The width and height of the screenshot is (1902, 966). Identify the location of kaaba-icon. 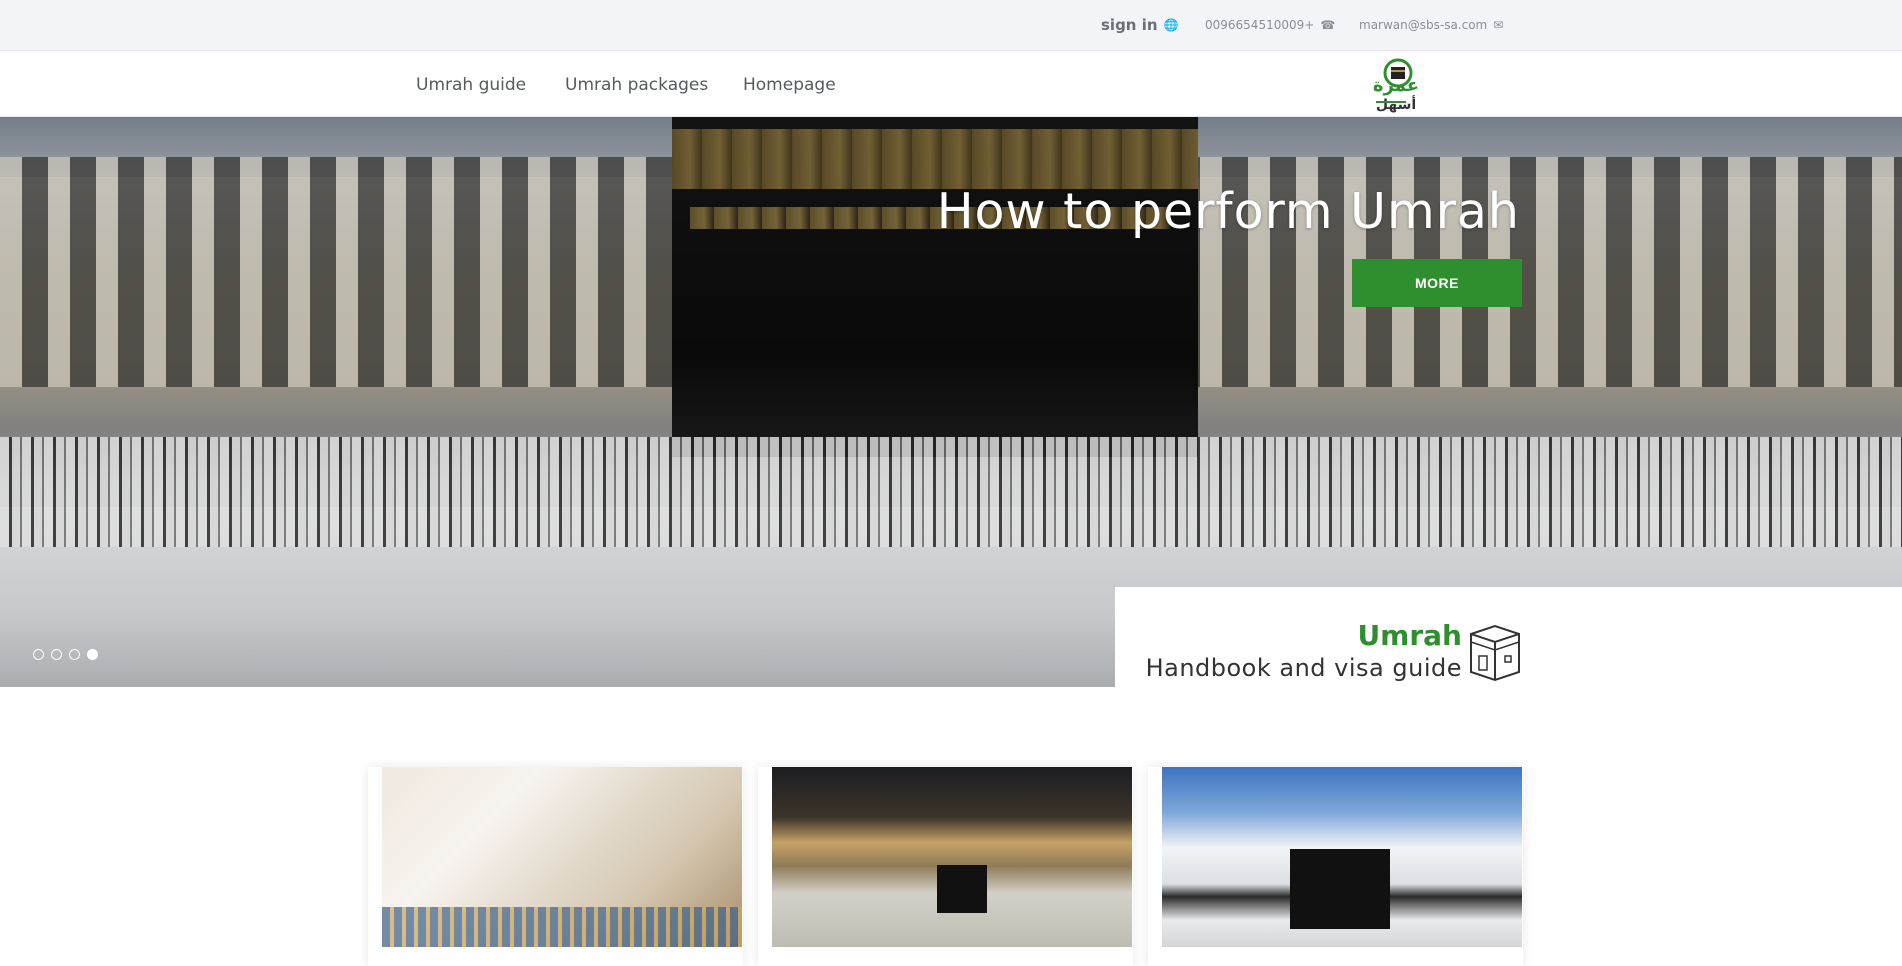
(1495, 653).